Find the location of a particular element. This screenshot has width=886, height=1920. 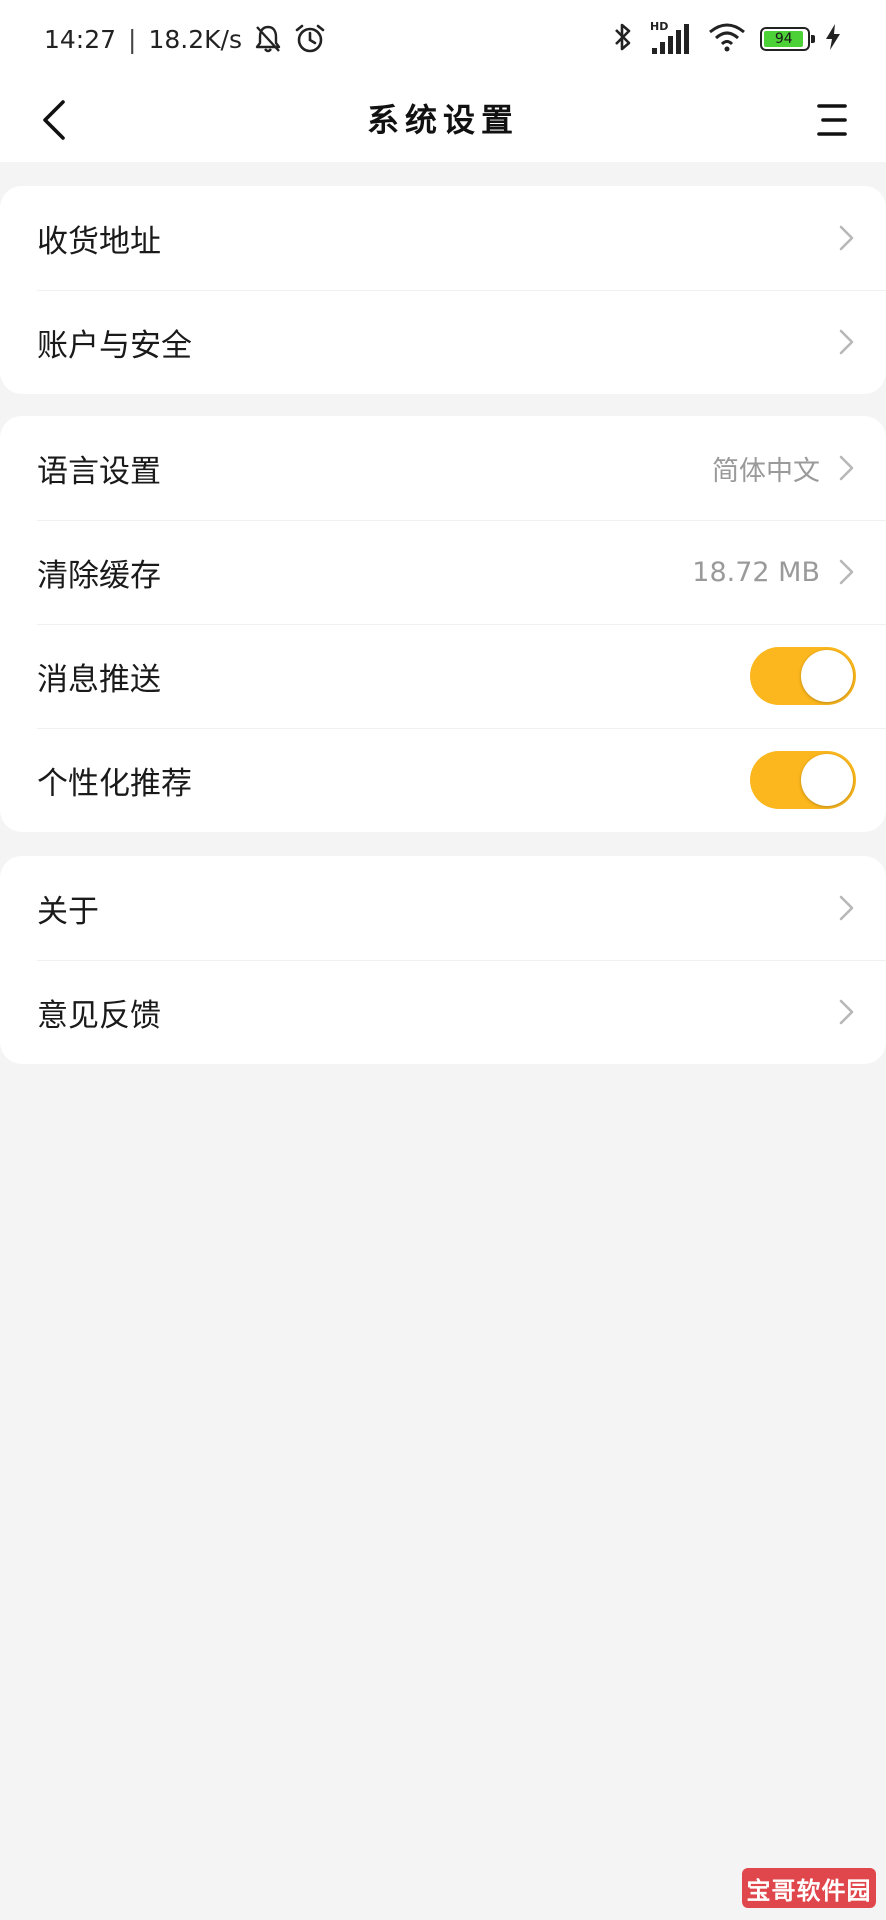

network-speed: 18.2K/s is located at coordinates (195, 39).